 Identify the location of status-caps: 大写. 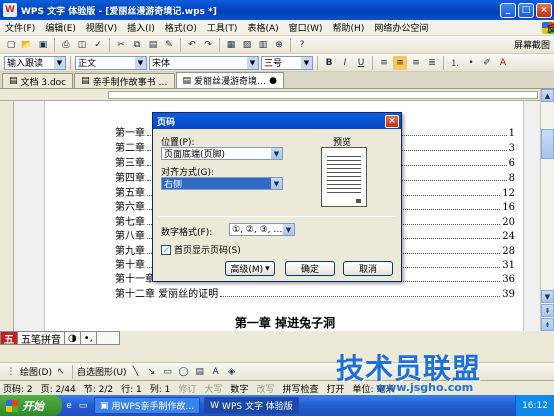
(213, 388).